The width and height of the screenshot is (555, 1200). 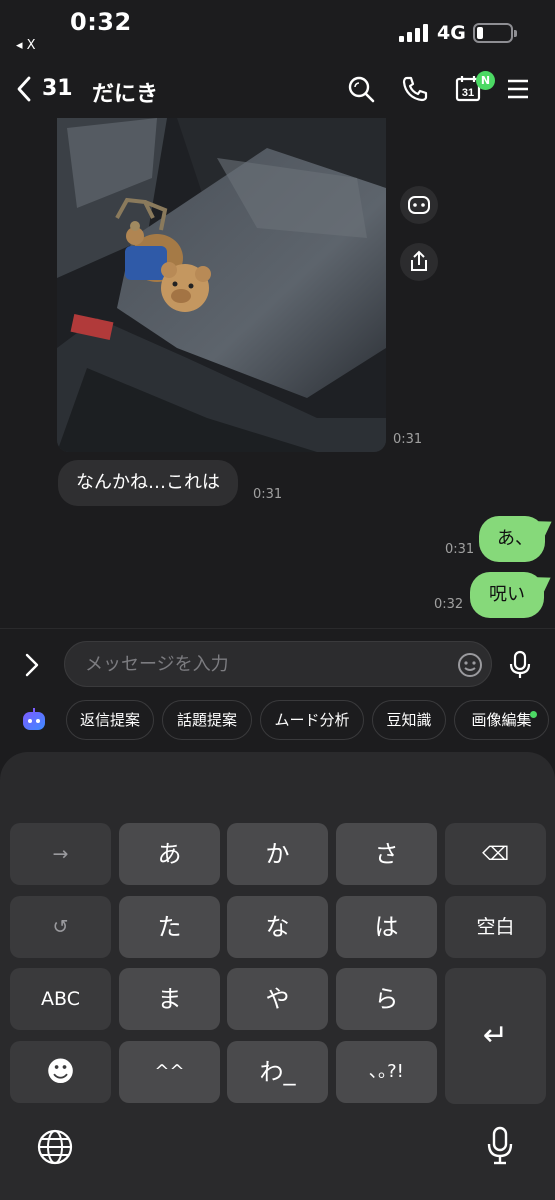 I want to click on chat-title: だにき, so click(x=125, y=94).